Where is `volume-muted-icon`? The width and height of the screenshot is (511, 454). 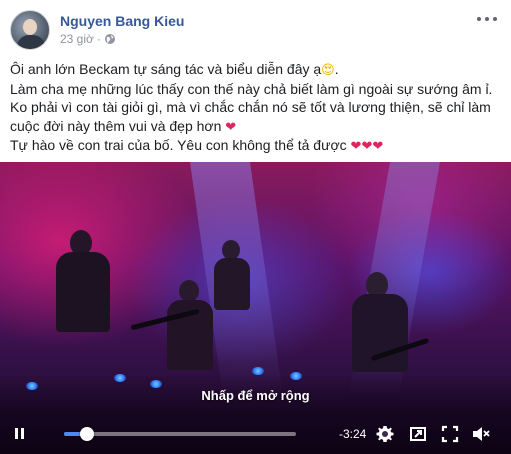 volume-muted-icon is located at coordinates (481, 434).